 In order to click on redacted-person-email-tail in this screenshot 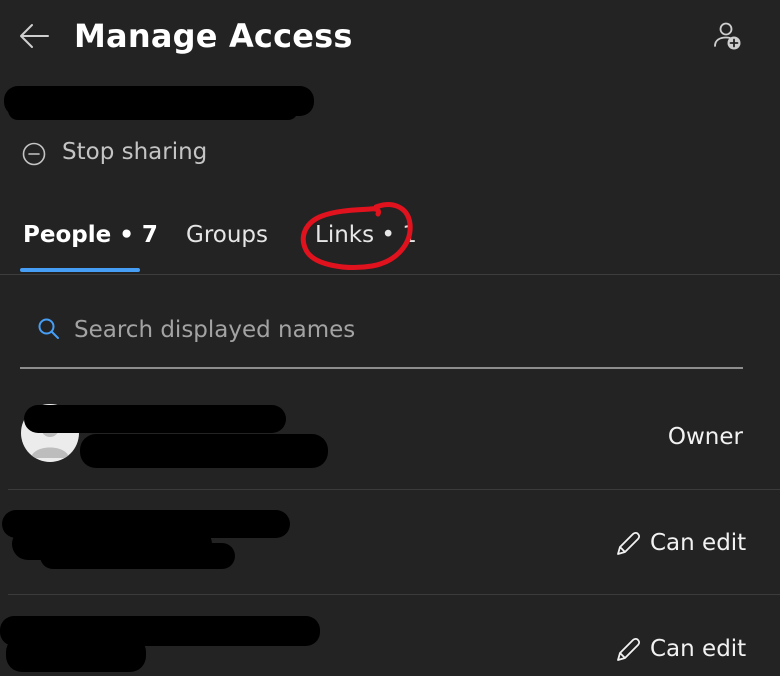, I will do `click(137, 556)`.